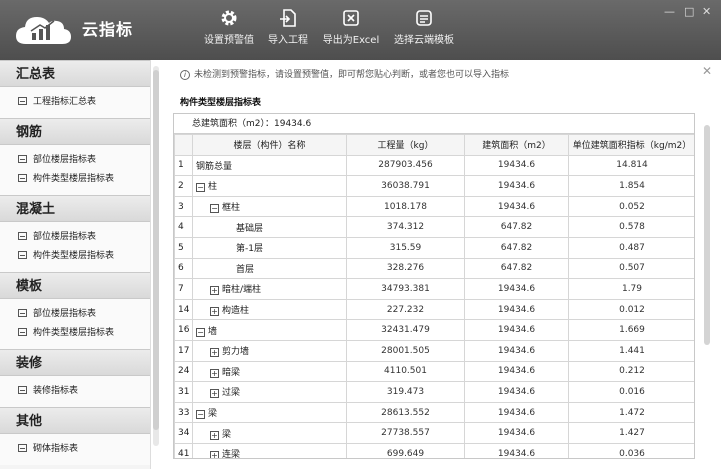  Describe the element at coordinates (269, 145) in the screenshot. I see `header-name: 楼层（构件）名称` at that location.